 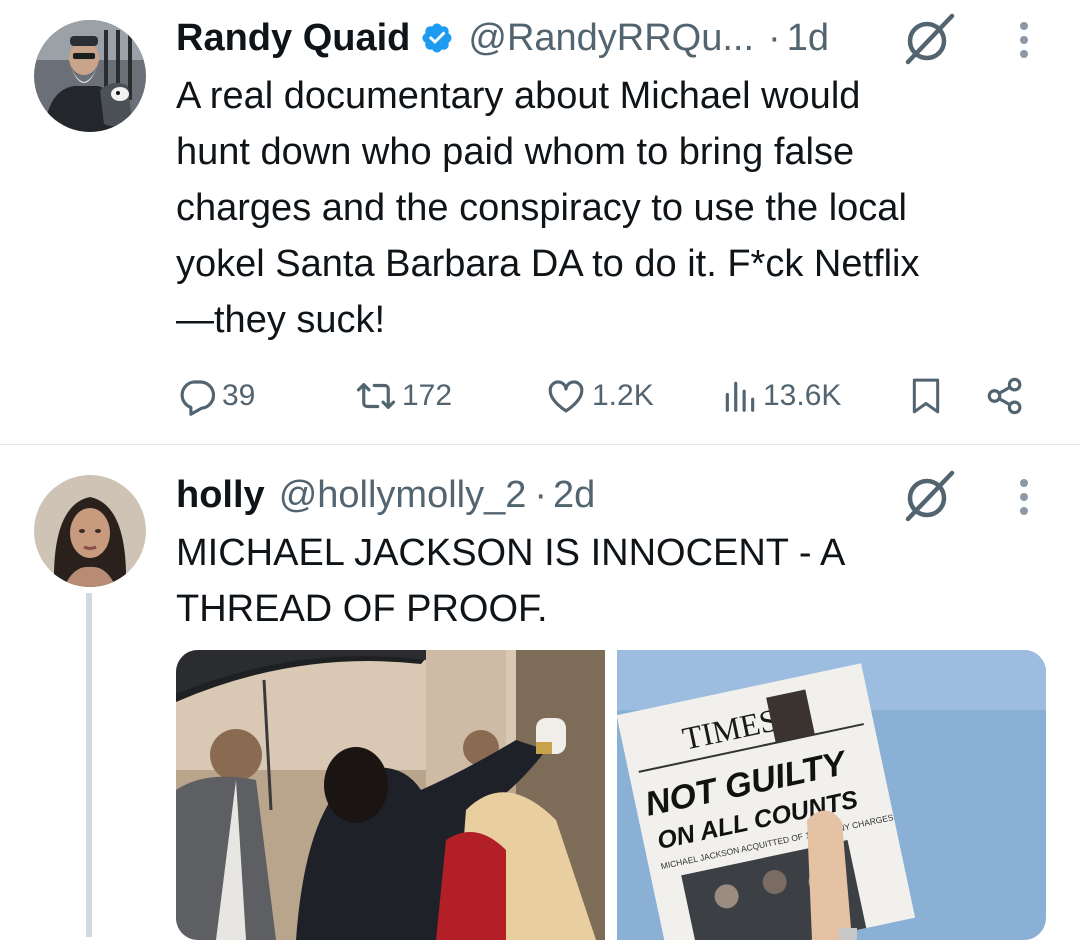 I want to click on tweet-header: Randy Quaid @RandyRRQu... · 1d, so click(x=502, y=38).